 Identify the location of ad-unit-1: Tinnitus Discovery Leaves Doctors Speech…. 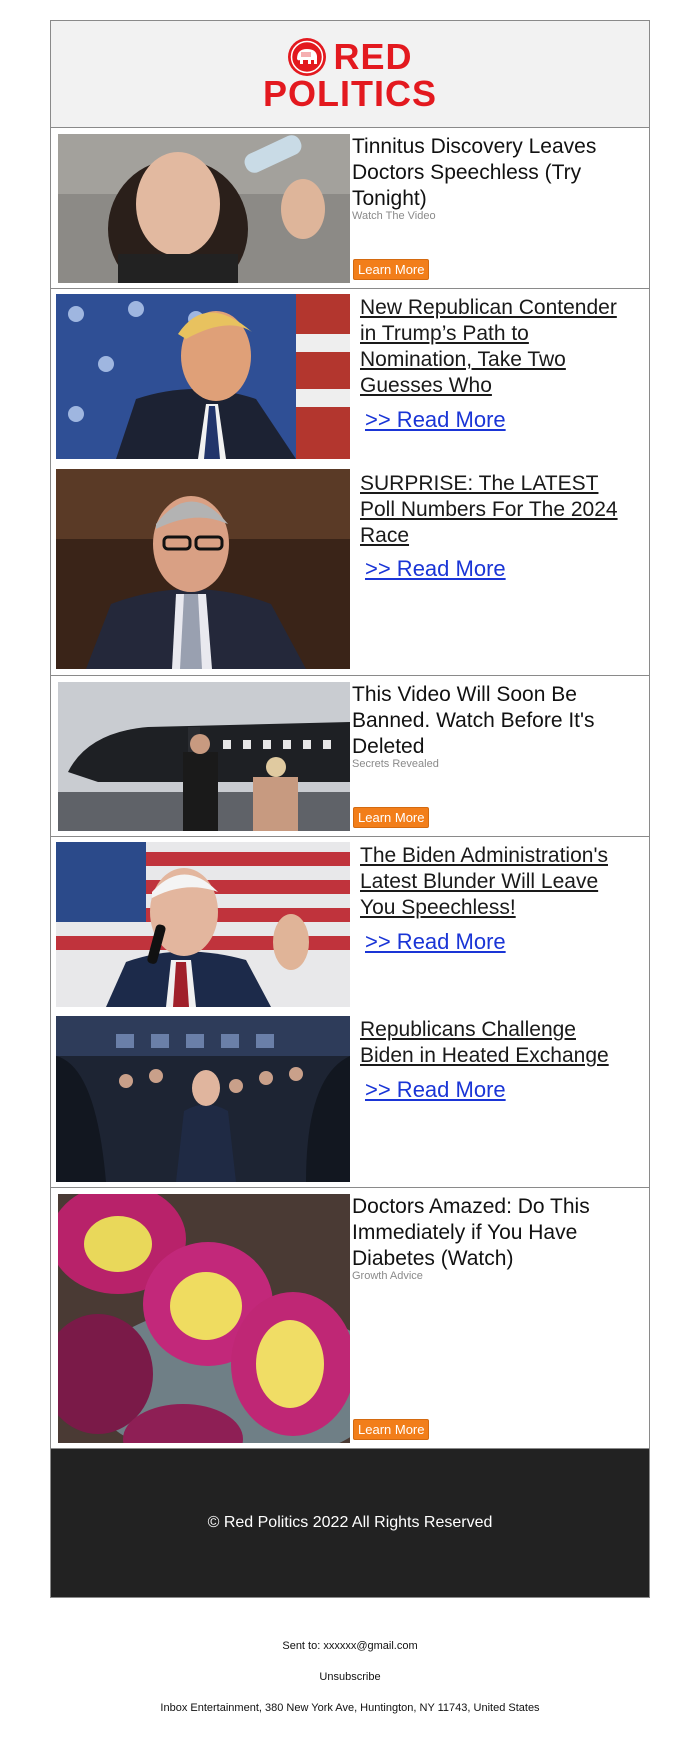
(350, 208).